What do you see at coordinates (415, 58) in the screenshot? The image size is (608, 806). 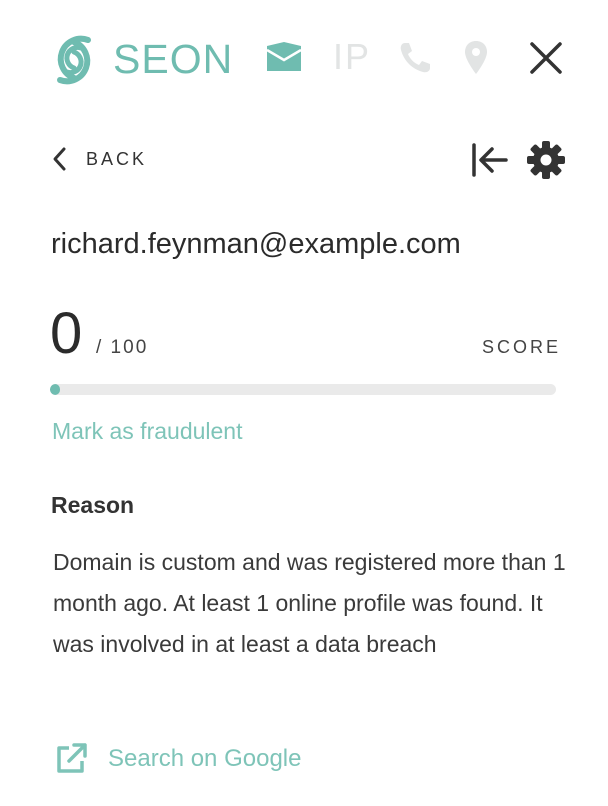 I see `phone-icon` at bounding box center [415, 58].